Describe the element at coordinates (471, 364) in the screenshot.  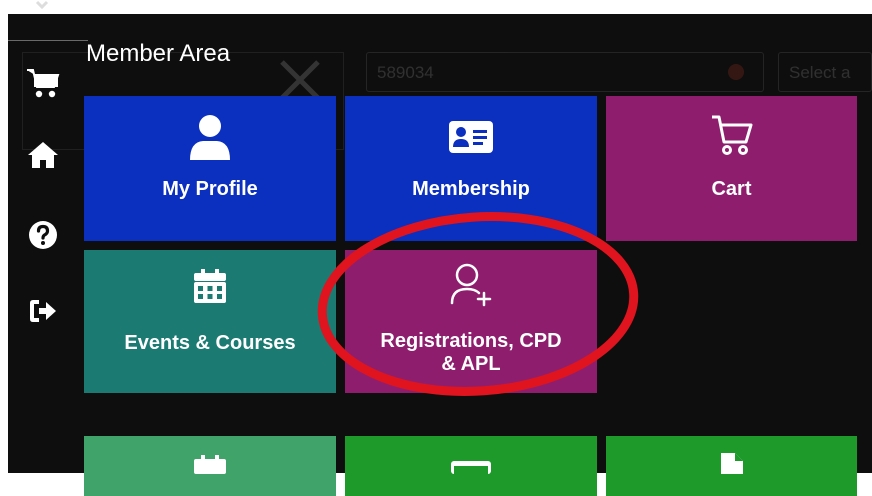
I see `tile-label-line-2: & APL` at that location.